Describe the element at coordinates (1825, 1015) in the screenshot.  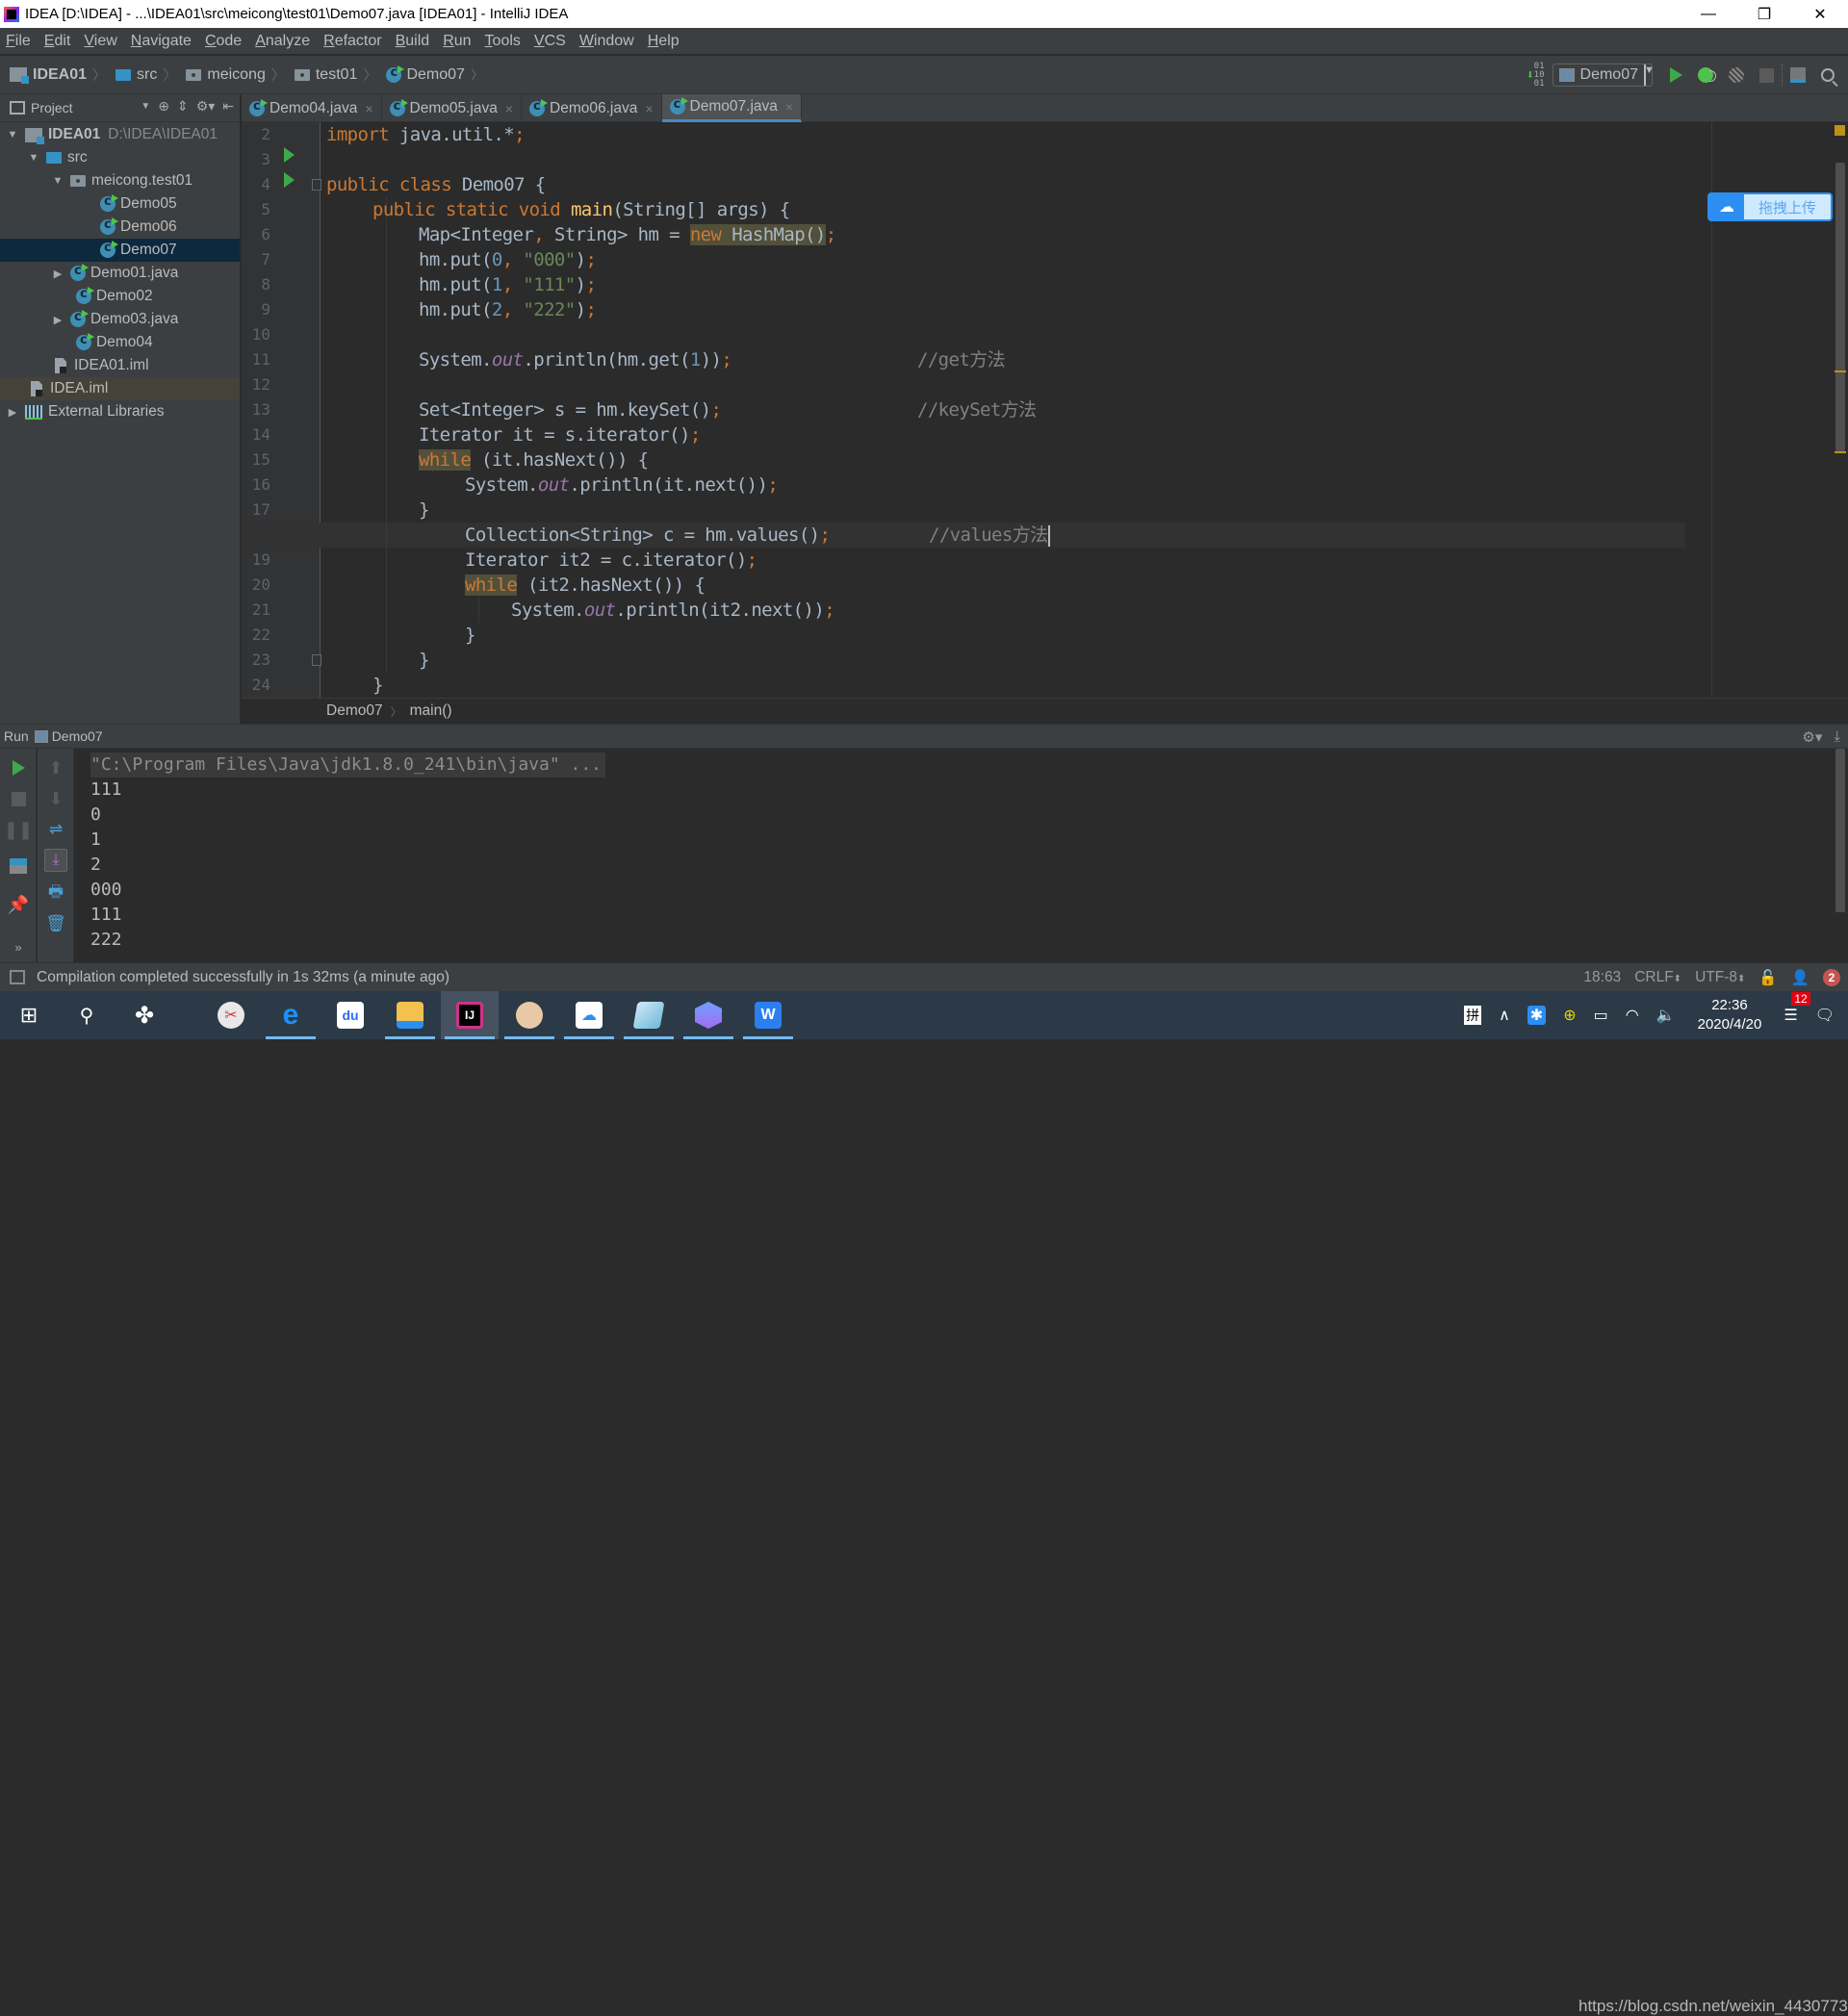
I see `notification-center-icon: 🗨` at that location.